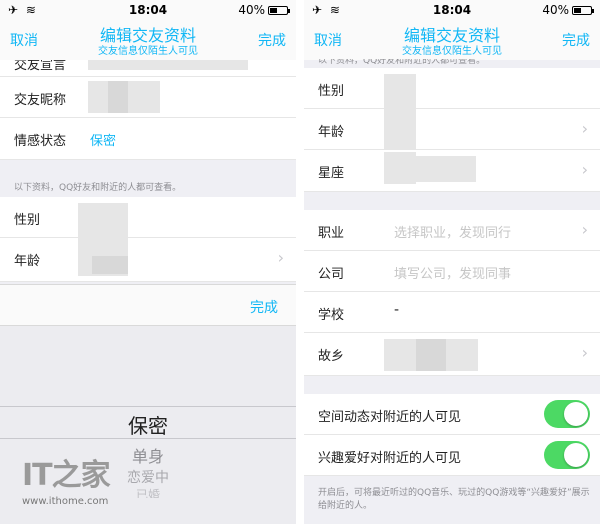 The height and width of the screenshot is (524, 600). I want to click on row-label: 学校, so click(331, 315).